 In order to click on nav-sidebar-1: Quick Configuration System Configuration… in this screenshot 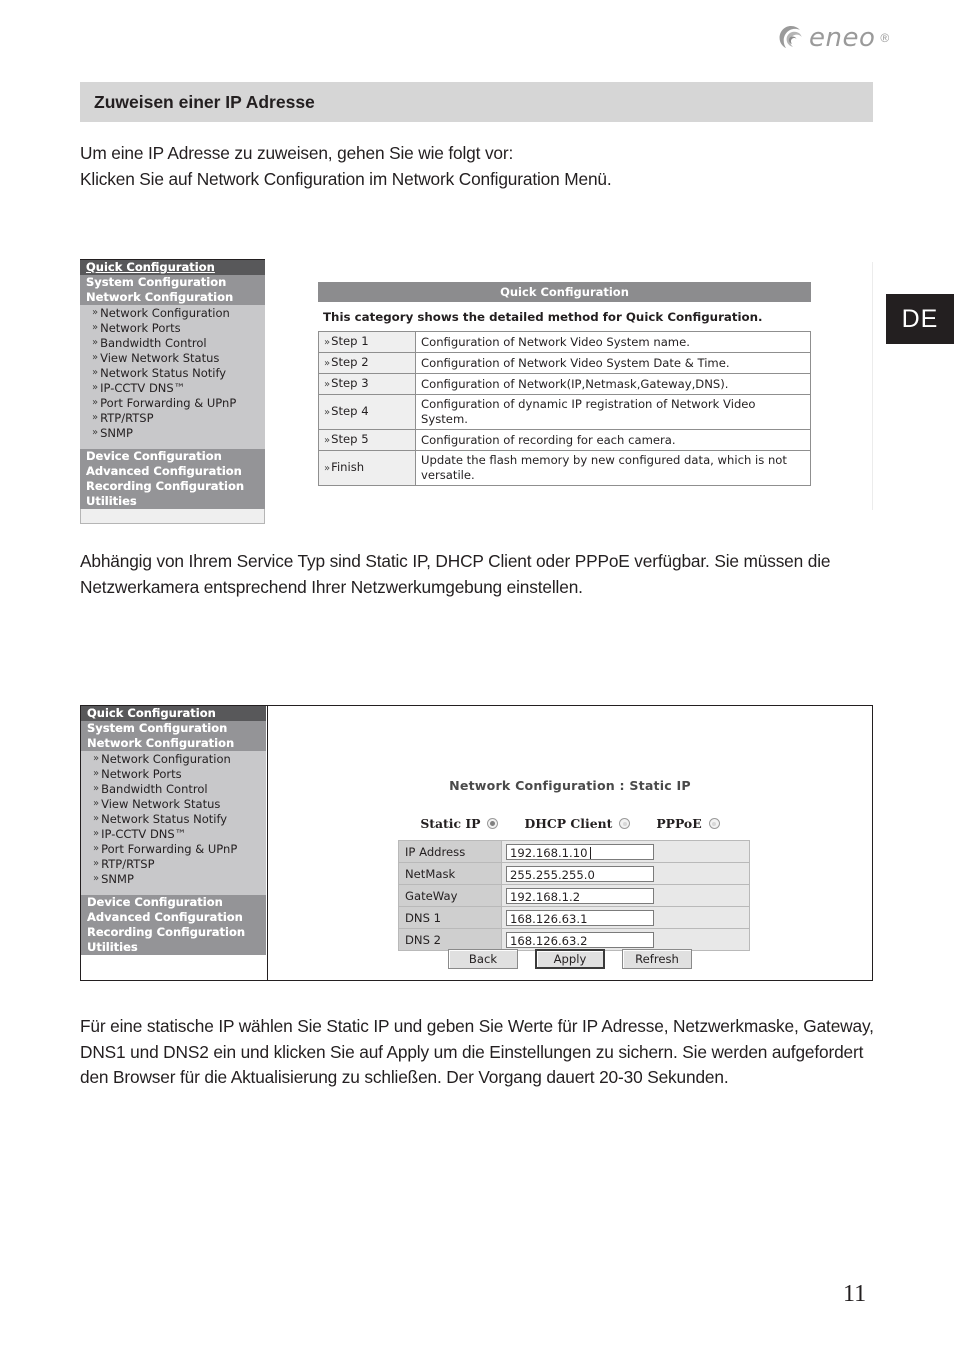, I will do `click(172, 391)`.